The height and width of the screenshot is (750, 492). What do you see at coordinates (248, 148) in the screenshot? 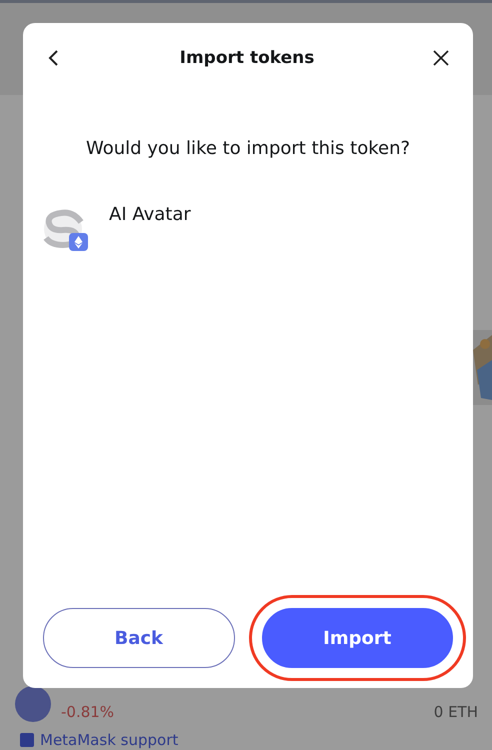
I see `import-question: Would you like to import this token?` at bounding box center [248, 148].